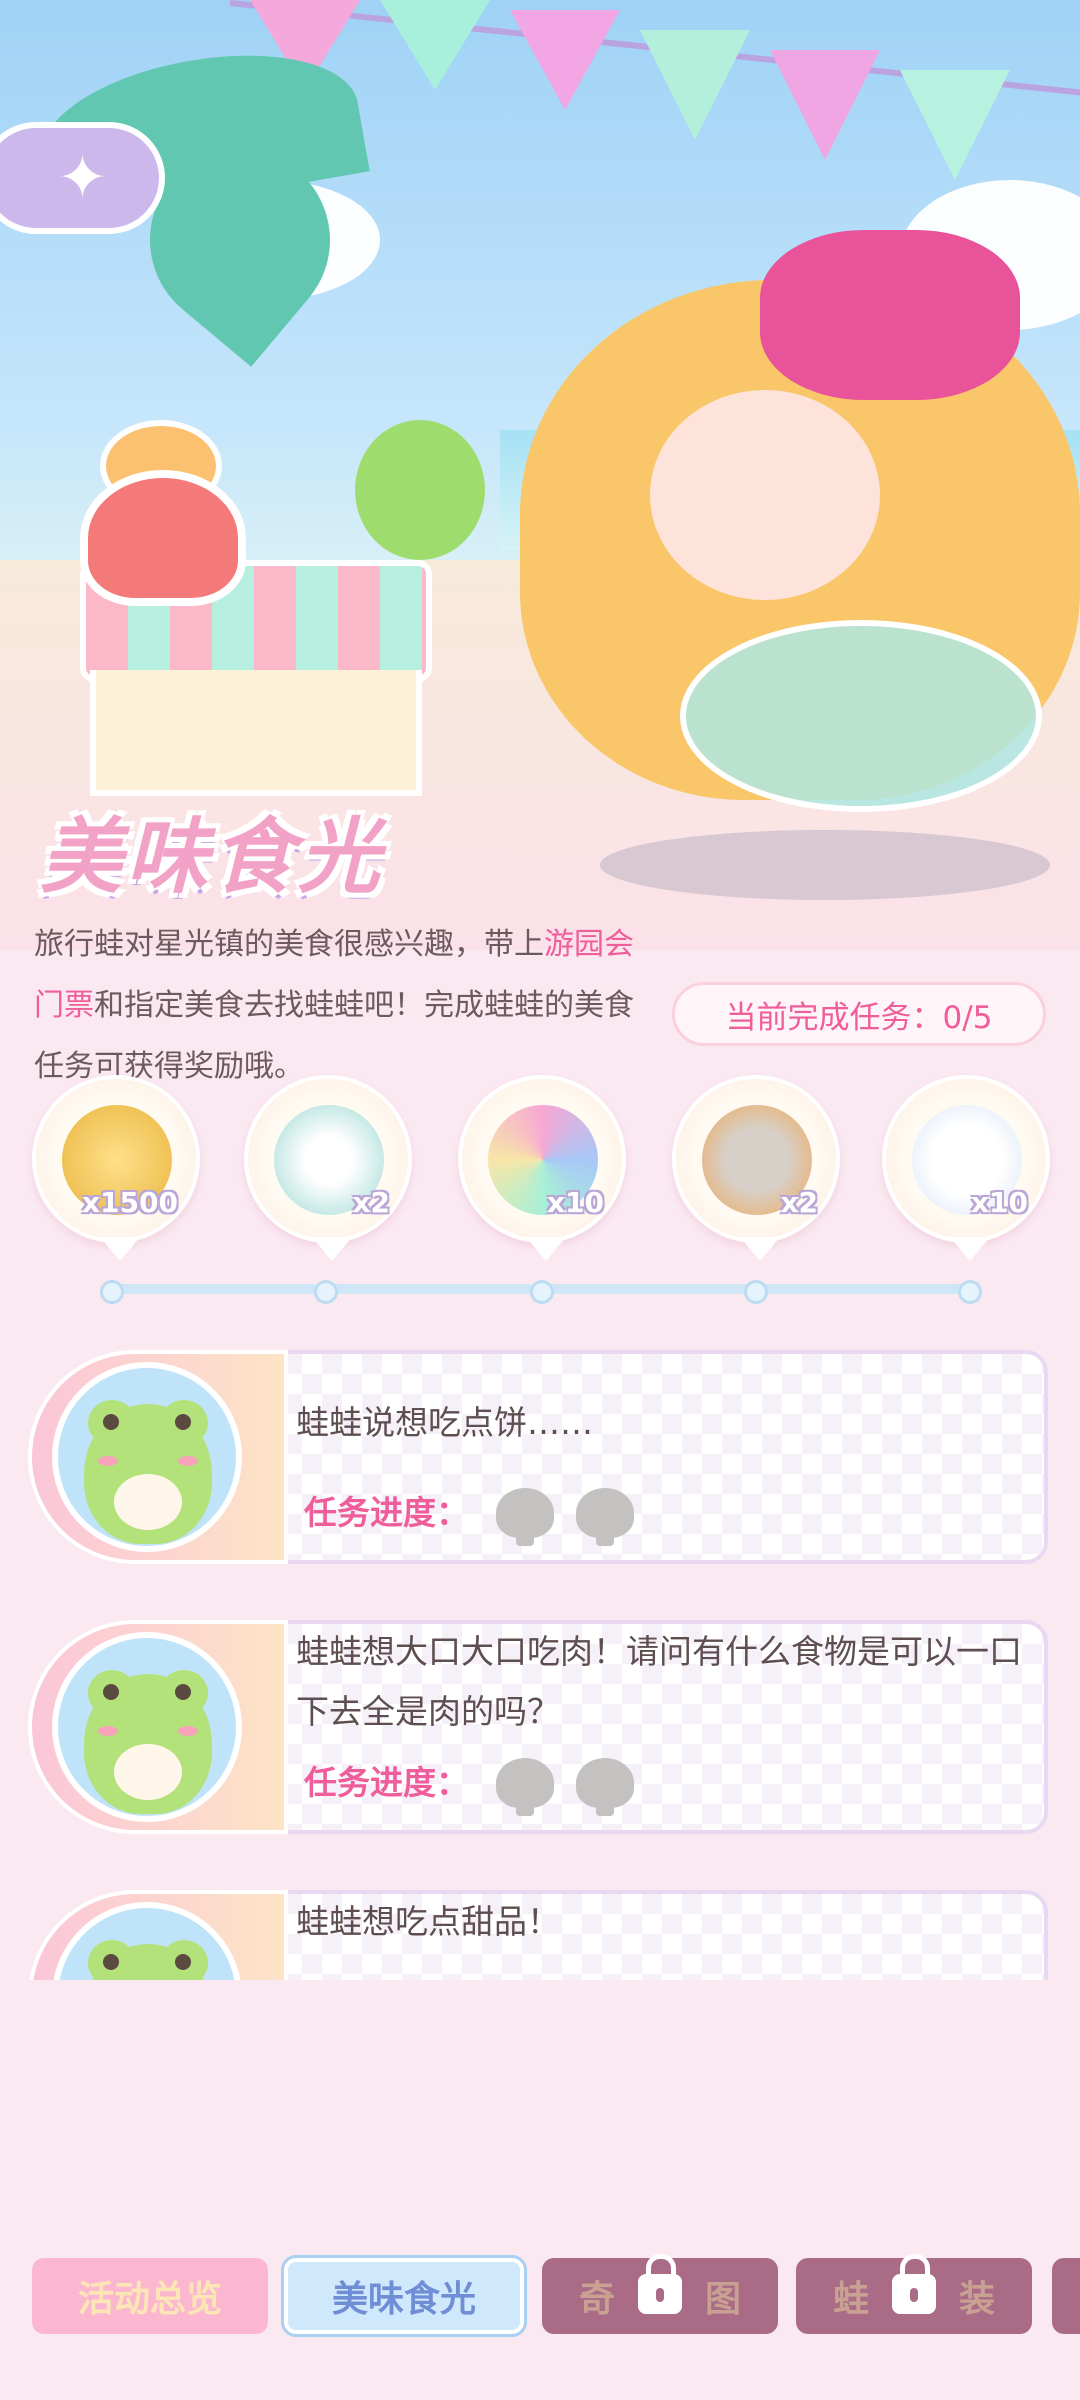 The height and width of the screenshot is (2400, 1080). What do you see at coordinates (130, 1202) in the screenshot?
I see `reward-count: x1500` at bounding box center [130, 1202].